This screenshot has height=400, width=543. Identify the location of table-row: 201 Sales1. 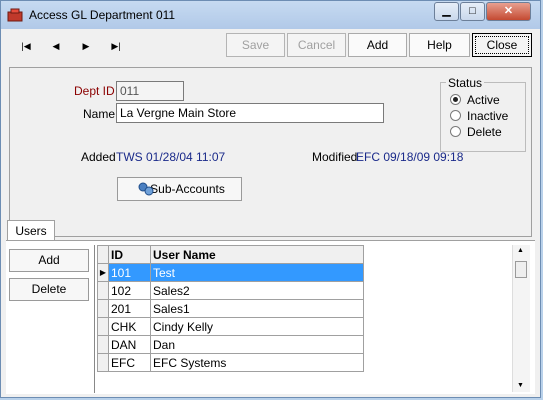
(230, 308).